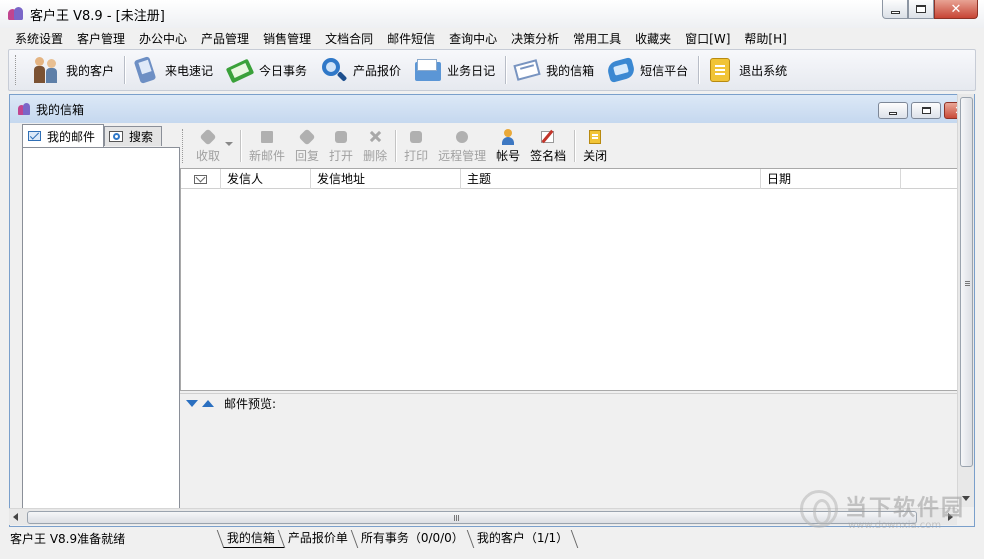 The image size is (984, 559). Describe the element at coordinates (471, 70) in the screenshot. I see `business-diary-label: 业务日记` at that location.